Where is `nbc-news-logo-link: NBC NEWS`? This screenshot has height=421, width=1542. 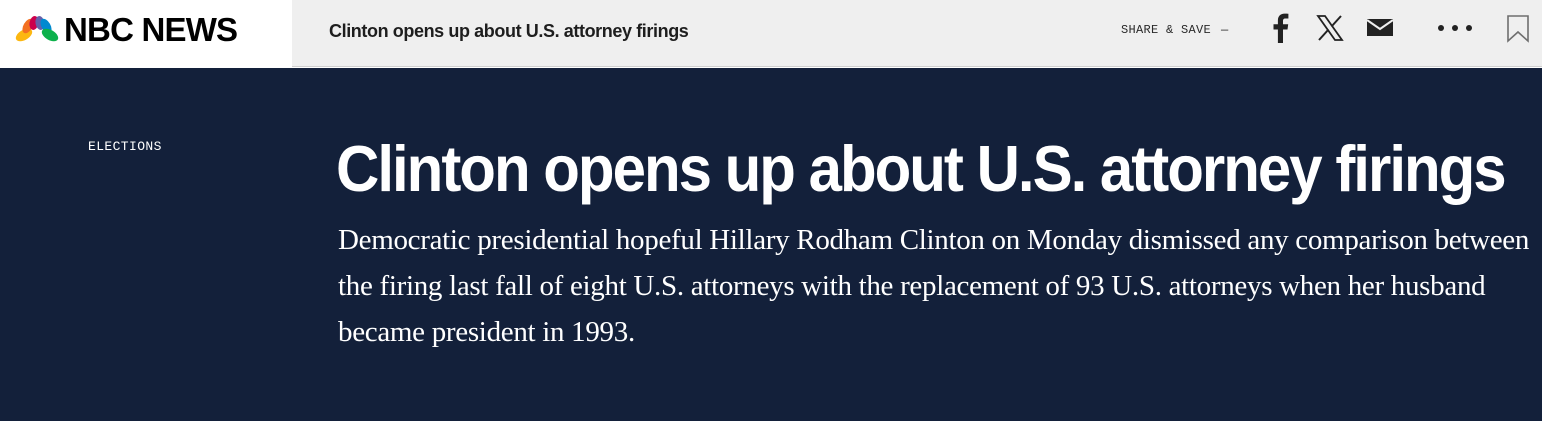 nbc-news-logo-link: NBC NEWS is located at coordinates (146, 33).